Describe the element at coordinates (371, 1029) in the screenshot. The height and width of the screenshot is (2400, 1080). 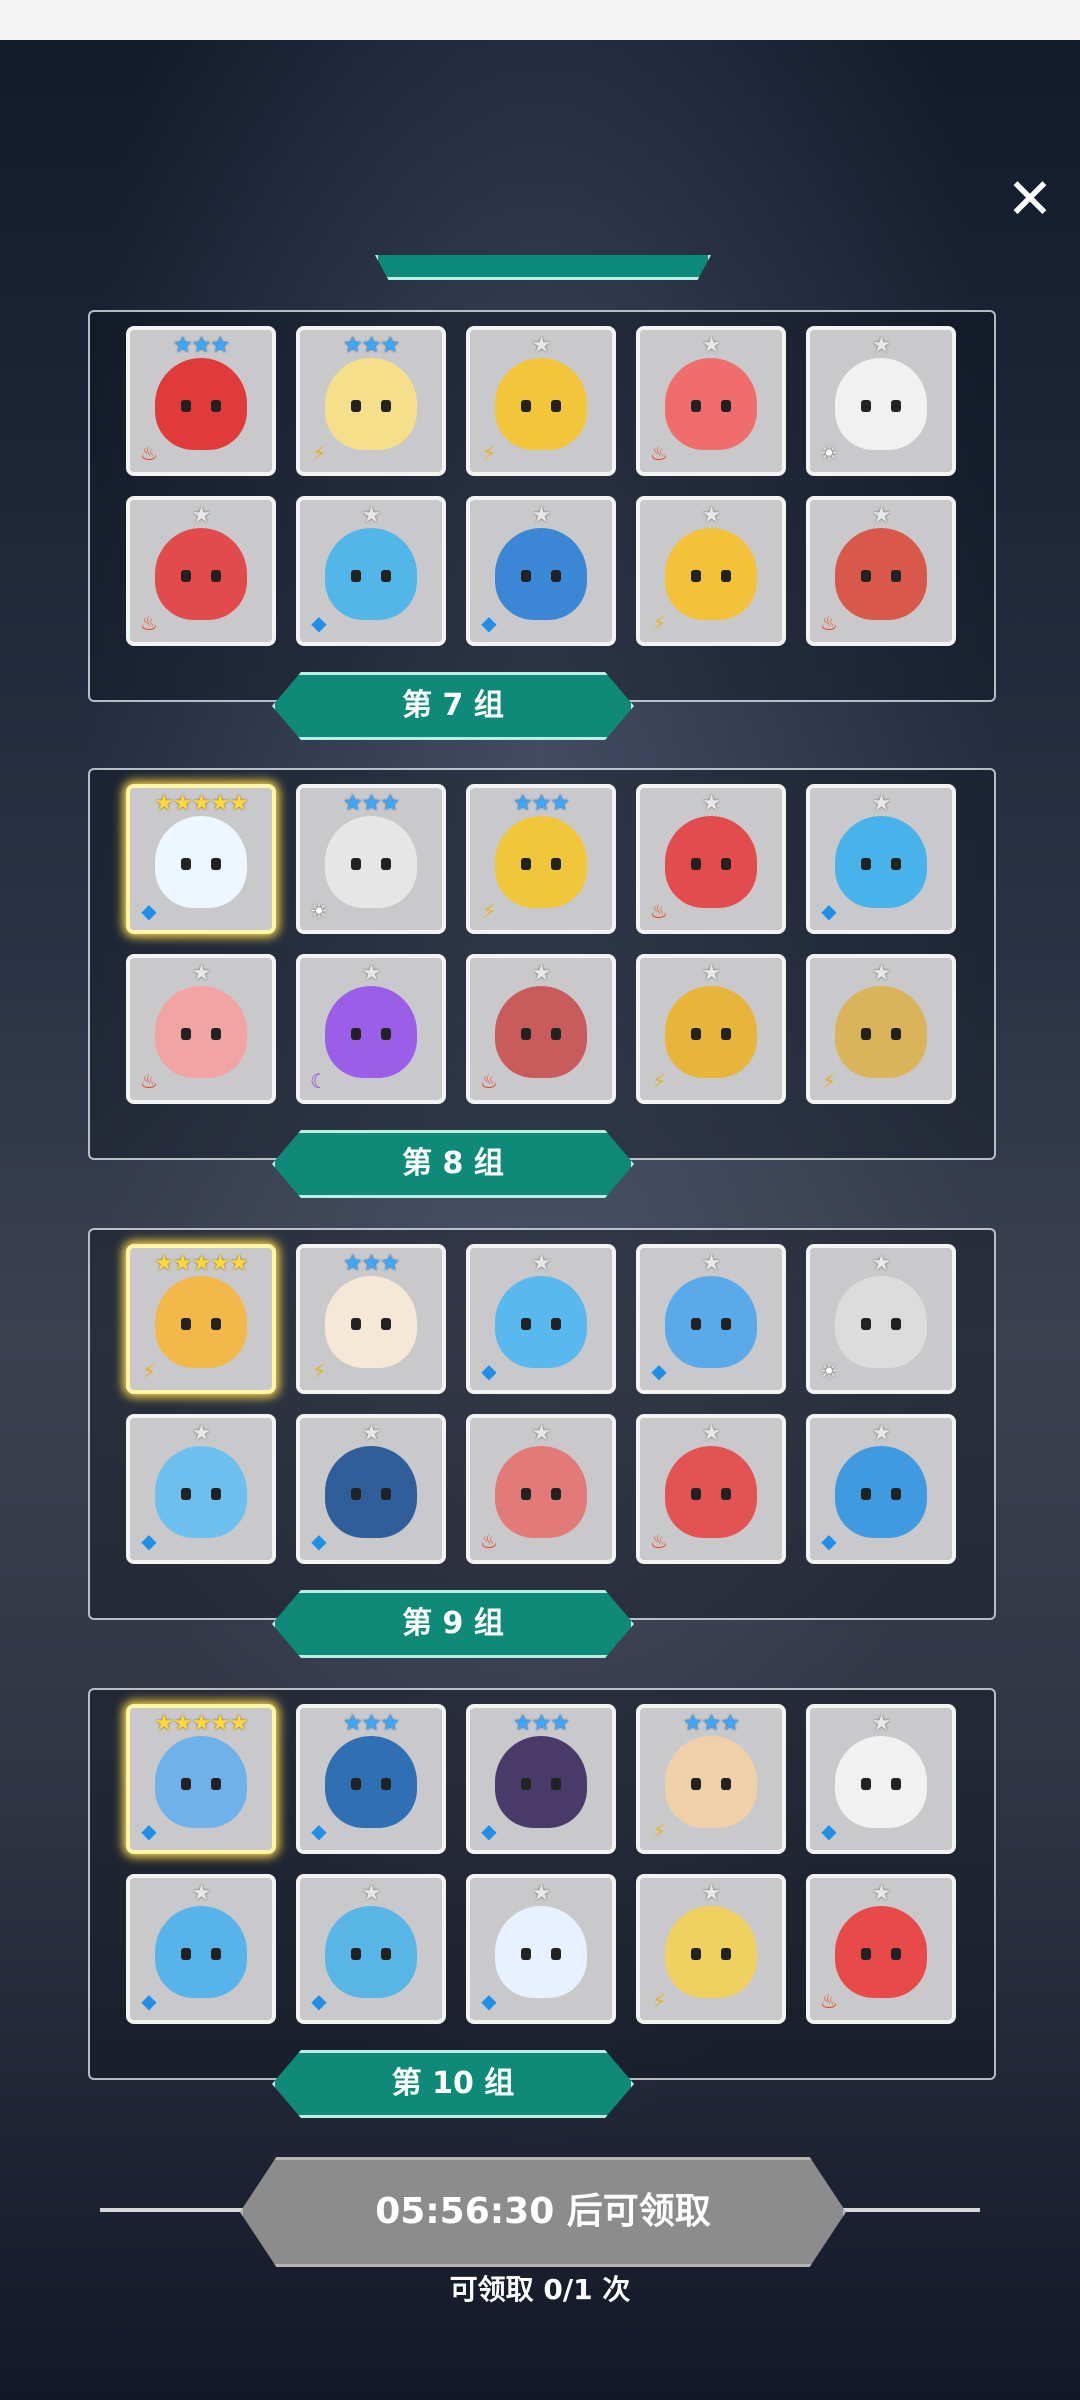
I see `hero-card: ★ ☾` at that location.